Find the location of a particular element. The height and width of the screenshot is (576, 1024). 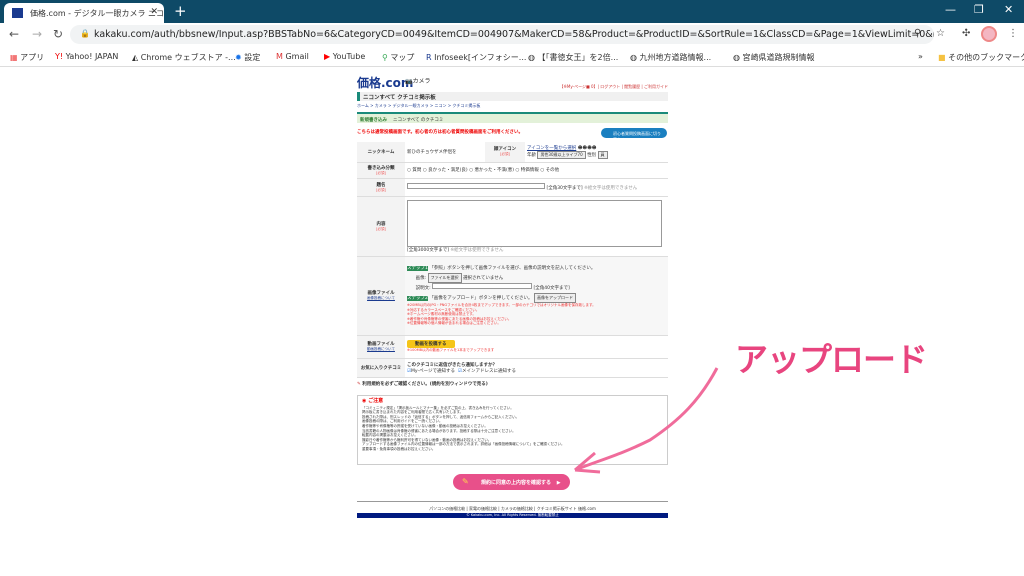

tab-title: 価格.com - デジタル一眼カメラ ニコン is located at coordinates (97, 13).